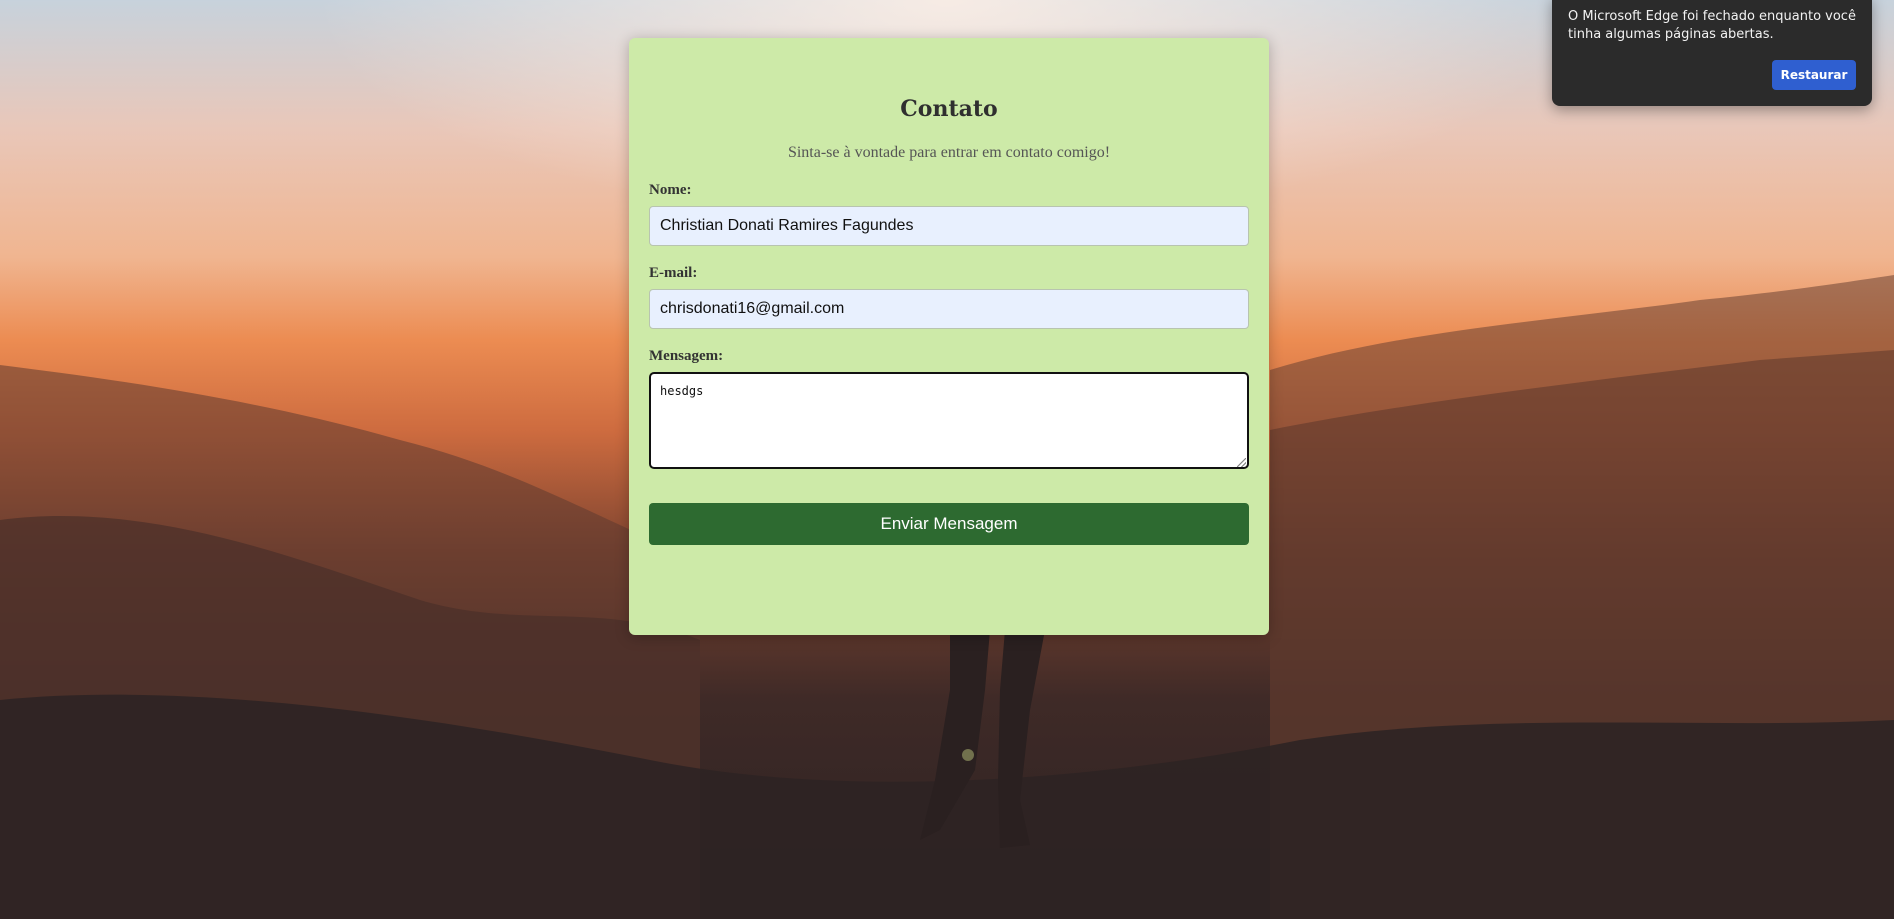 This screenshot has height=919, width=1894. I want to click on name-input, so click(949, 226).